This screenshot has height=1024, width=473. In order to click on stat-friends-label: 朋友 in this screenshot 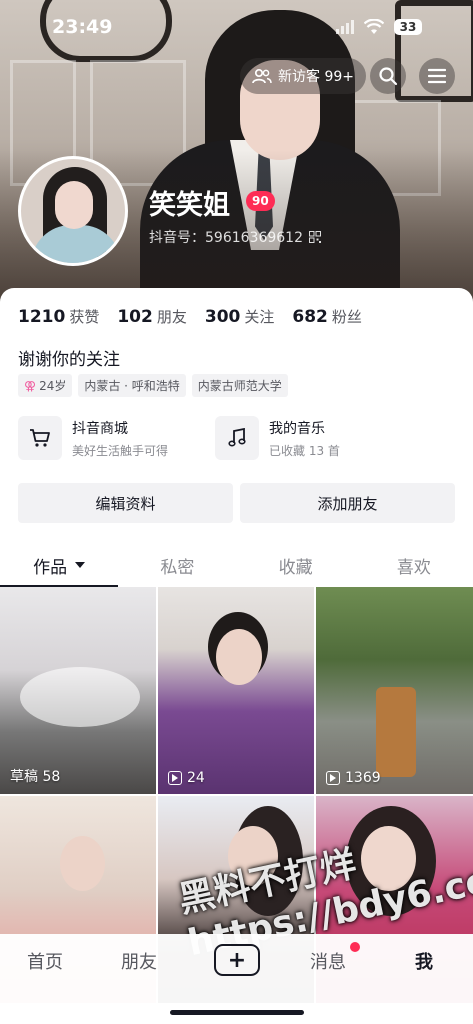, I will do `click(171, 317)`.